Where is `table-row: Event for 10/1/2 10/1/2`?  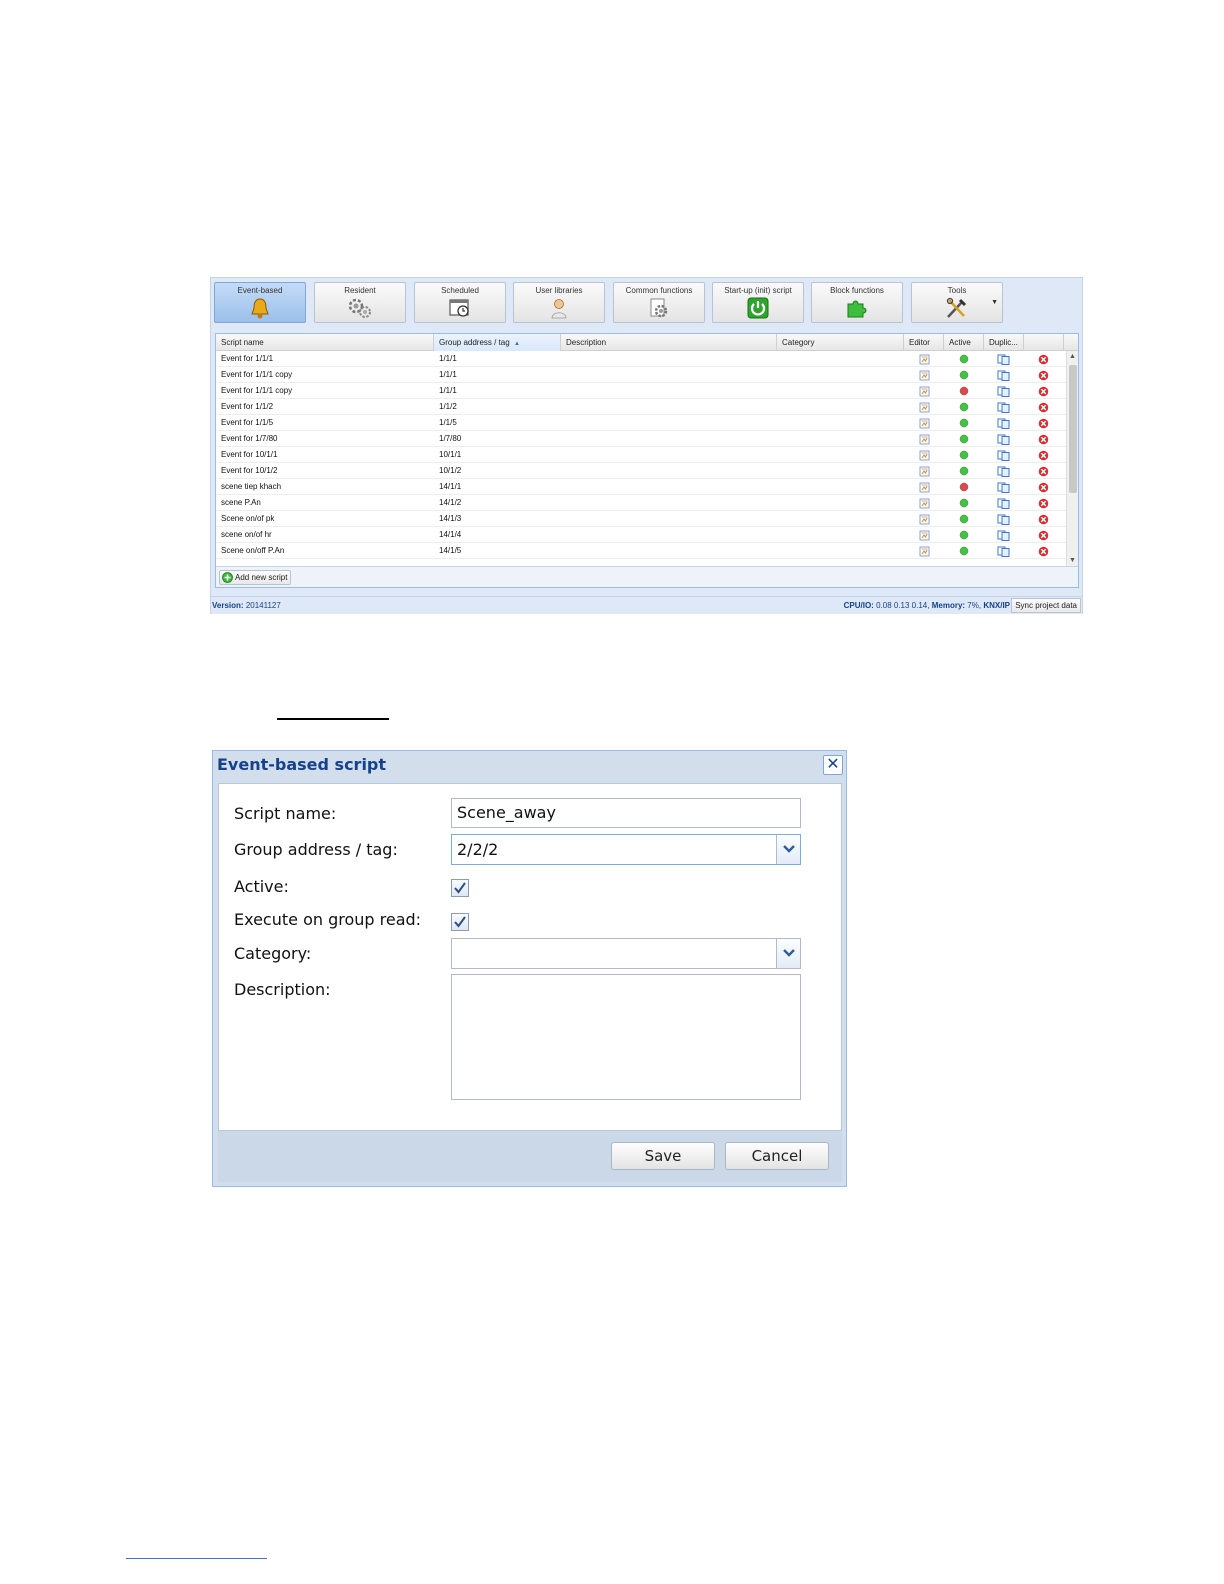 table-row: Event for 10/1/2 10/1/2 is located at coordinates (641, 471).